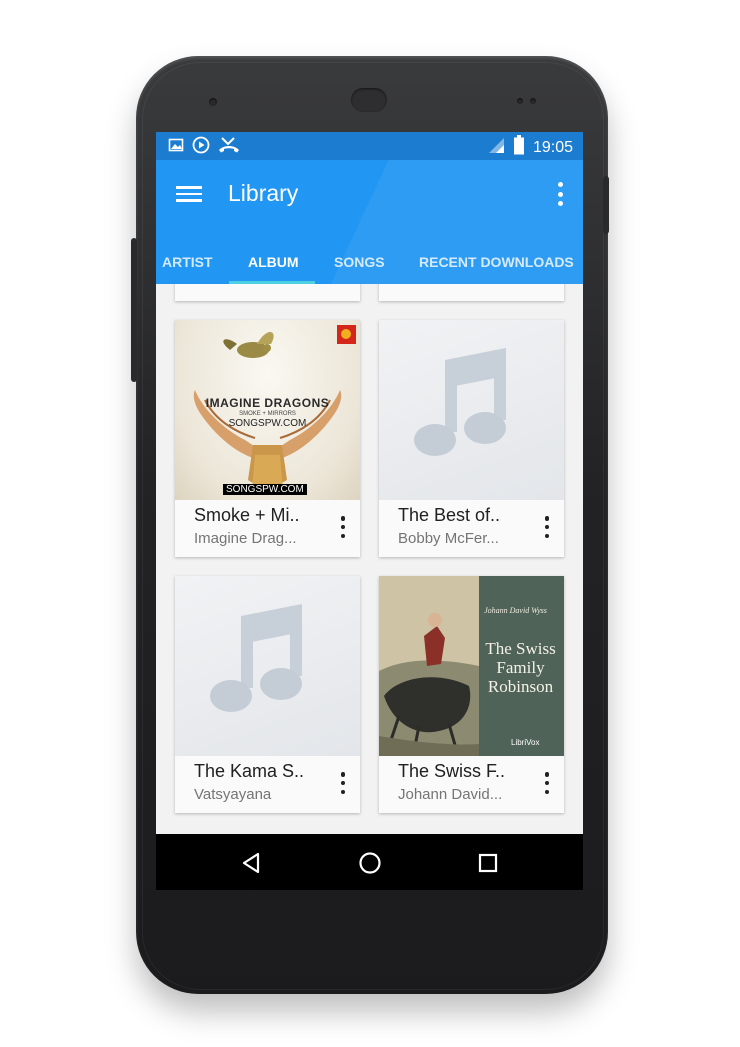  What do you see at coordinates (189, 193) in the screenshot?
I see `menu-icon` at bounding box center [189, 193].